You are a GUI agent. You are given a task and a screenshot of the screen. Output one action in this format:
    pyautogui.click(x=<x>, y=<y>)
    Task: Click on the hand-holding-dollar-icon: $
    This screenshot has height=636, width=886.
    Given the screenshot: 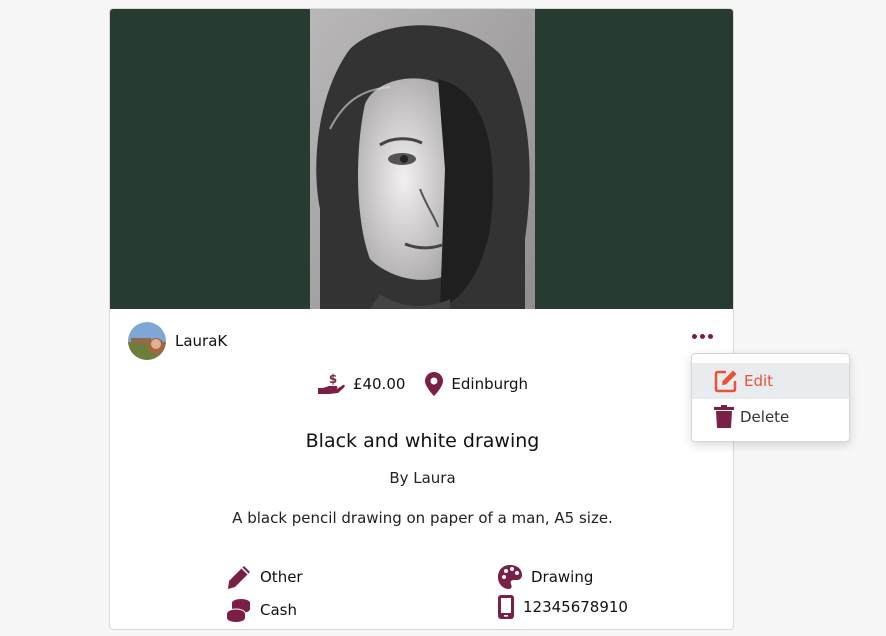 What is the action you would take?
    pyautogui.click(x=331, y=383)
    